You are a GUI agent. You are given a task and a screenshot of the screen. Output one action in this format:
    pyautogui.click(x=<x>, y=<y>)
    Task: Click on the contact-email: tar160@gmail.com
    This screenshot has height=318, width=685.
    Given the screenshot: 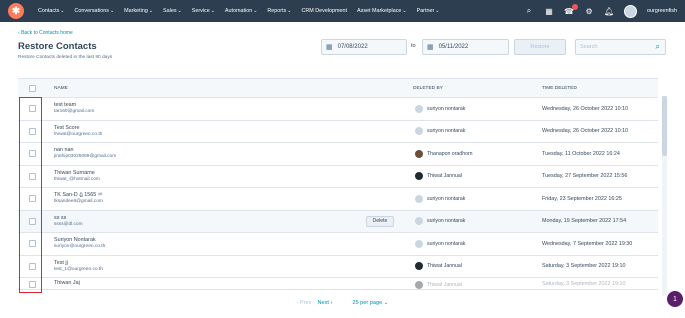 What is the action you would take?
    pyautogui.click(x=74, y=112)
    